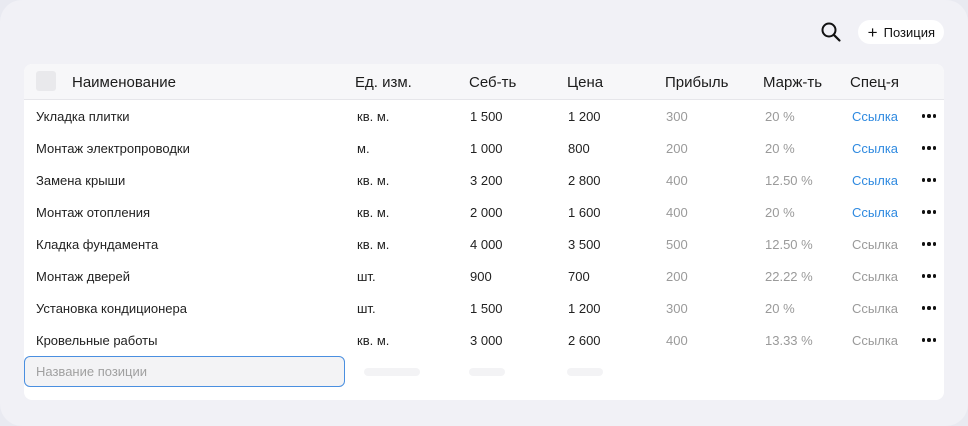 This screenshot has width=968, height=426. Describe the element at coordinates (584, 340) in the screenshot. I see `cell-price: 2 600` at that location.